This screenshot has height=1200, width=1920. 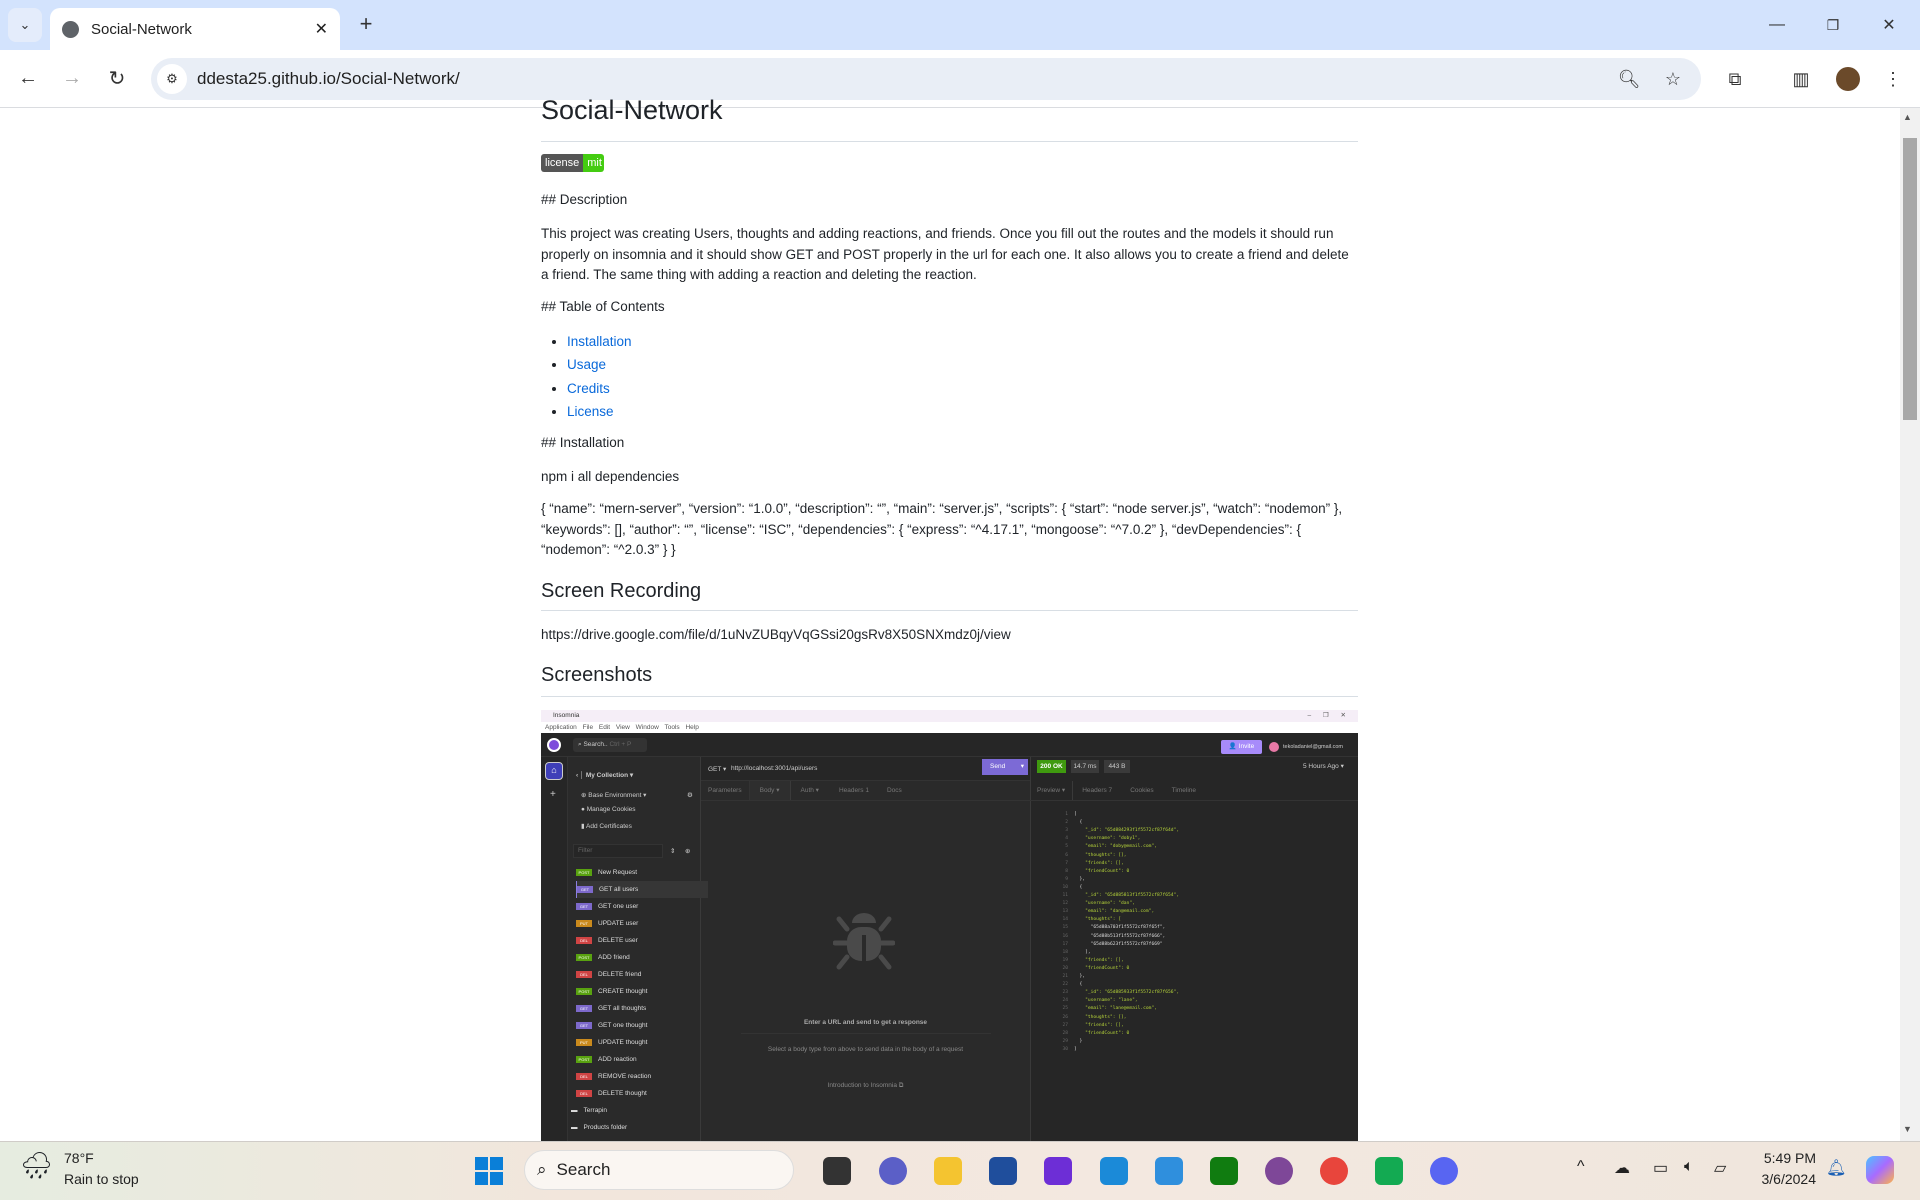 I want to click on edge-icon, so click(x=1114, y=1171).